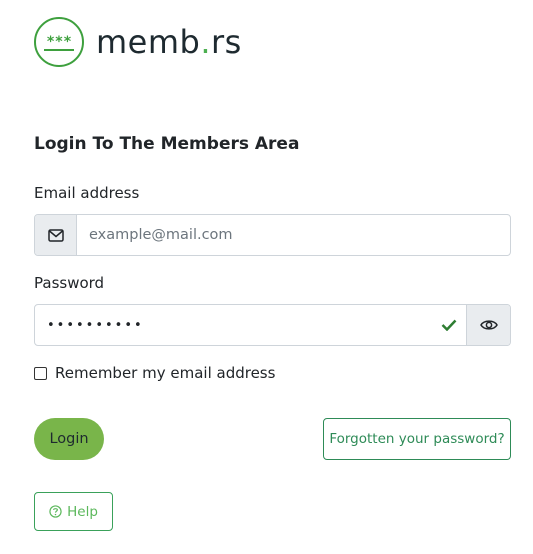  I want to click on page-title: Login To The Members Area, so click(167, 144).